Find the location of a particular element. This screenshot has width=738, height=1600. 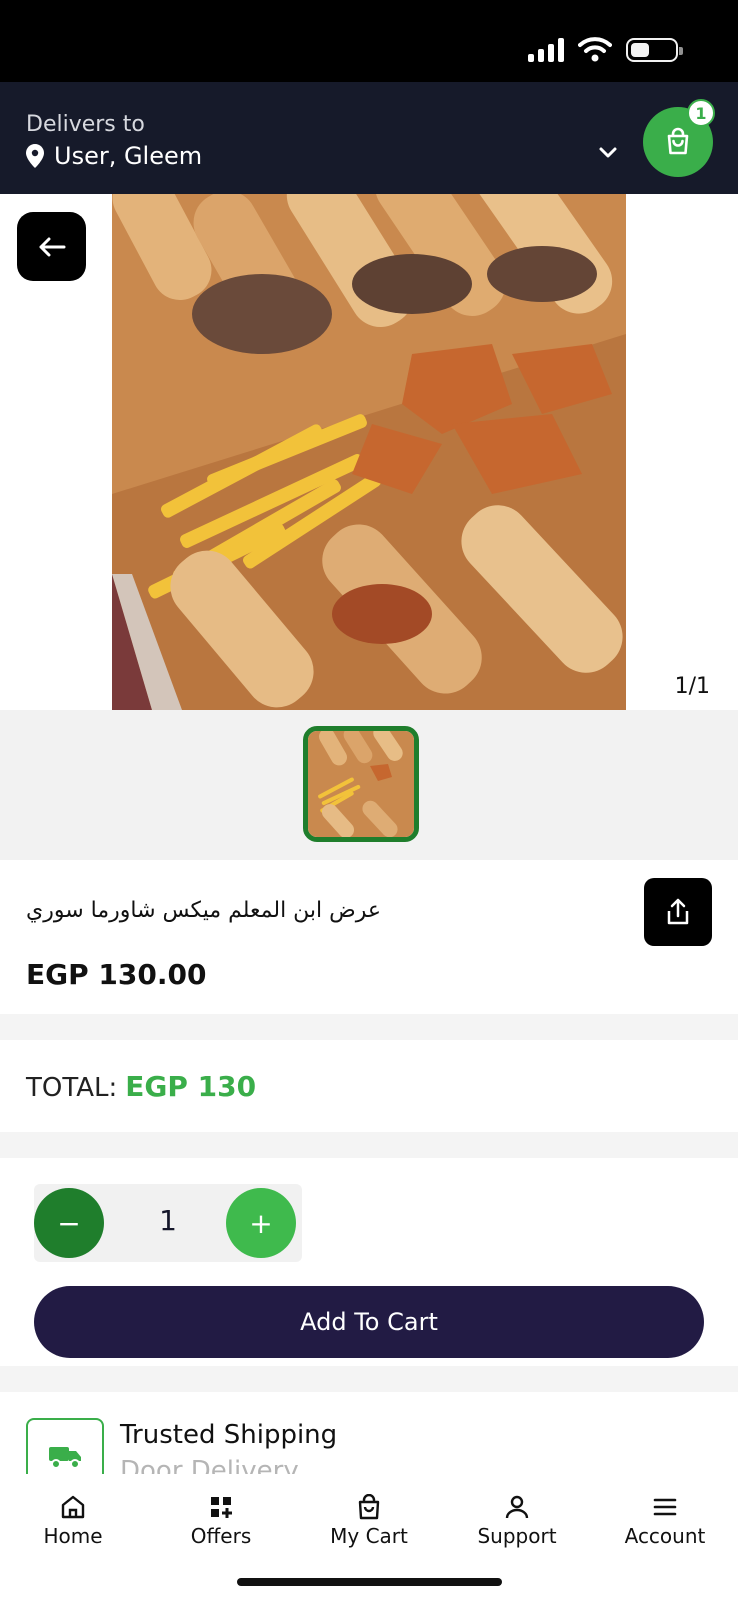

nav-support: Support is located at coordinates (517, 1521).